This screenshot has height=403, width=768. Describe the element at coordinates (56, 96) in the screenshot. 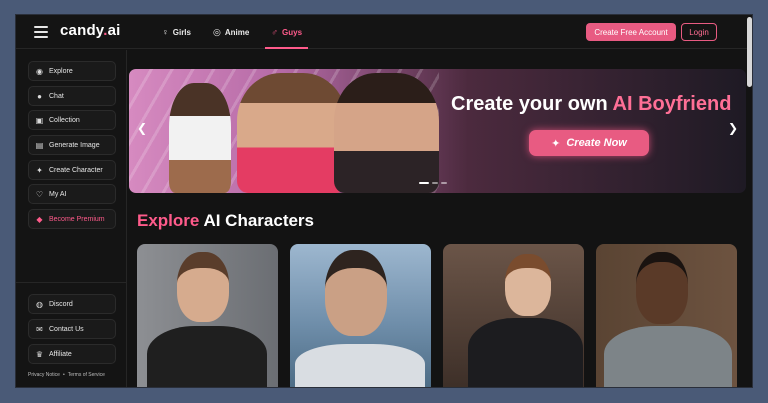

I see `sidebar-item-label: Chat` at that location.